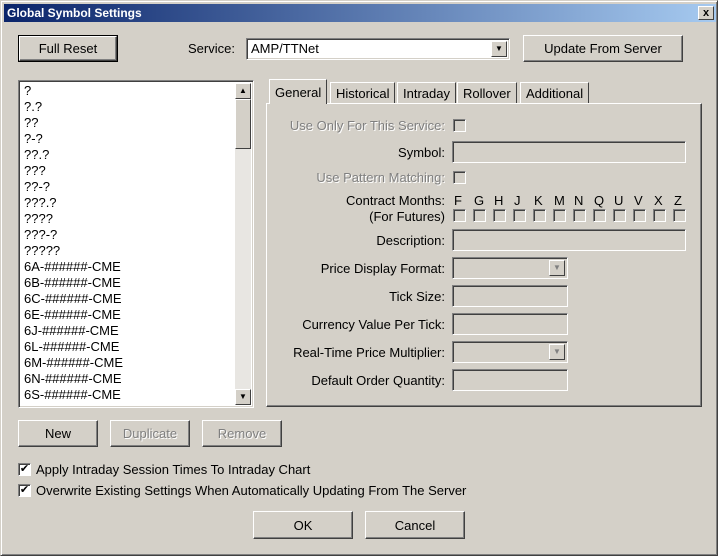  Describe the element at coordinates (569, 240) in the screenshot. I see `description-input` at that location.